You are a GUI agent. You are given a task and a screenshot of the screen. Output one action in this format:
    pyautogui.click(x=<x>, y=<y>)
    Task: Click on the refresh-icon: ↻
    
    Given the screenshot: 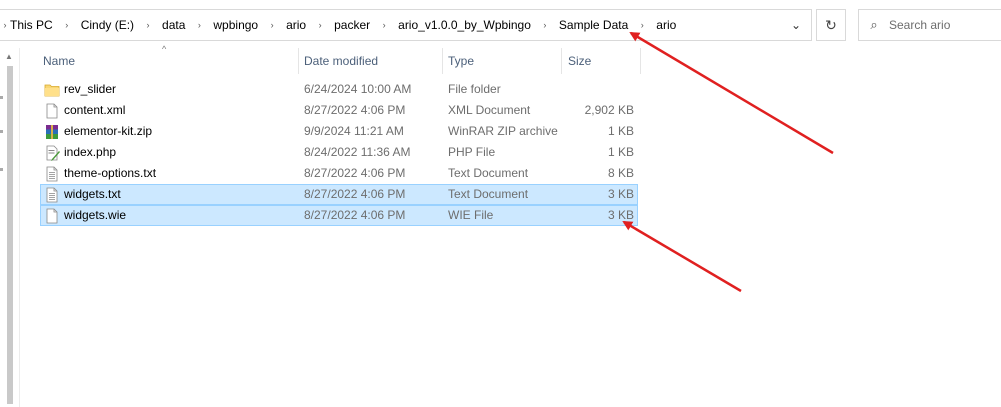 What is the action you would take?
    pyautogui.click(x=831, y=24)
    